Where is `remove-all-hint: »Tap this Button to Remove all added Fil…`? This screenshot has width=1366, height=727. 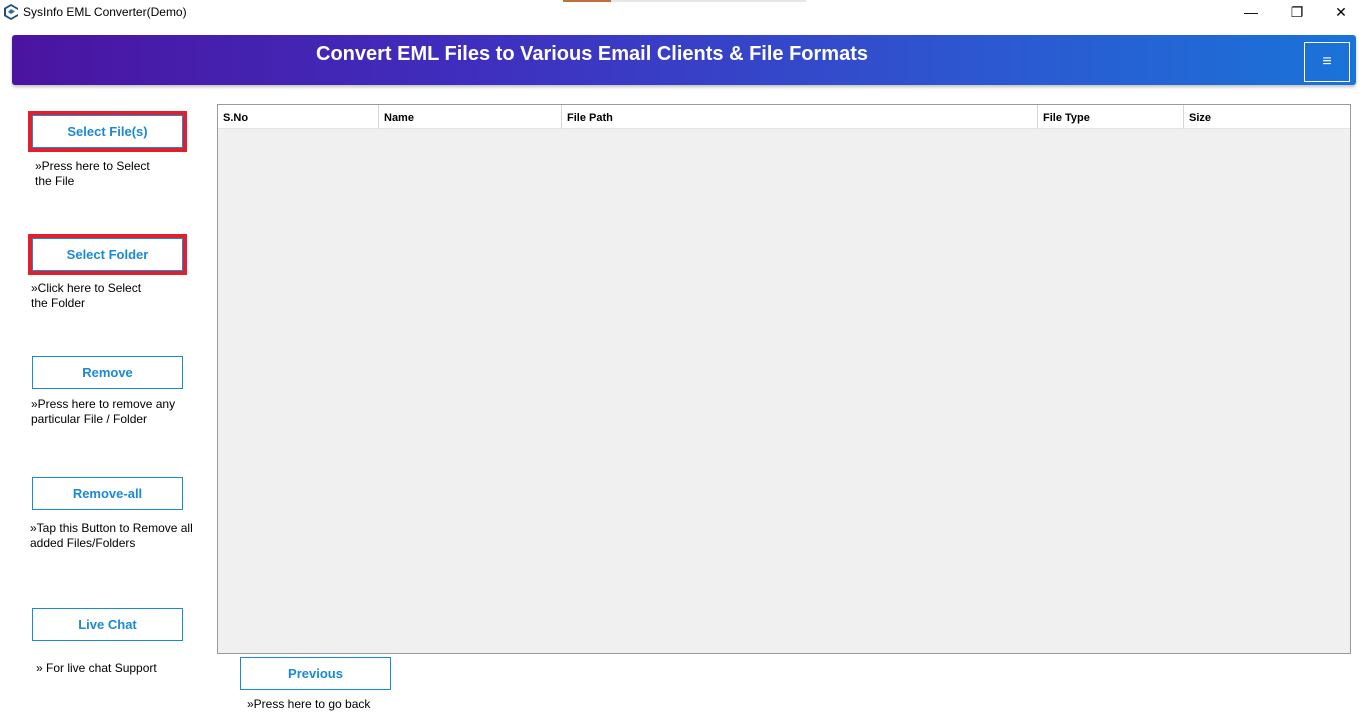
remove-all-hint: »Tap this Button to Remove all added Fil… is located at coordinates (111, 535).